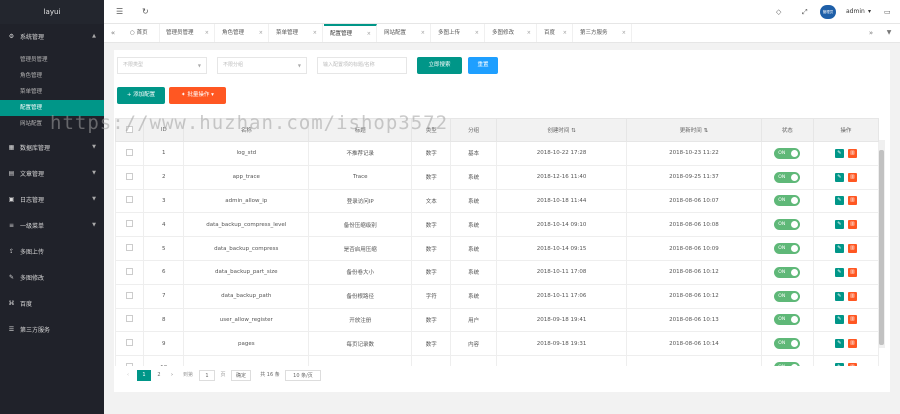 Image resolution: width=900 pixels, height=414 pixels. Describe the element at coordinates (881, 247) in the screenshot. I see `table-scrollbar-thumb` at that location.